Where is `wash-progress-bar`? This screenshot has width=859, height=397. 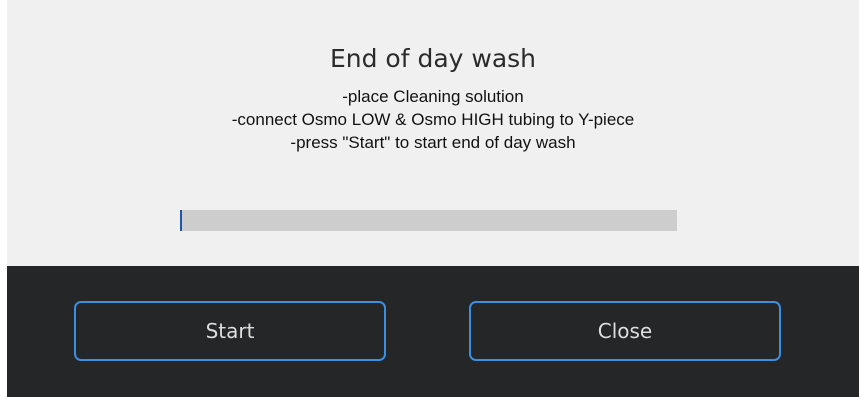
wash-progress-bar is located at coordinates (428, 220).